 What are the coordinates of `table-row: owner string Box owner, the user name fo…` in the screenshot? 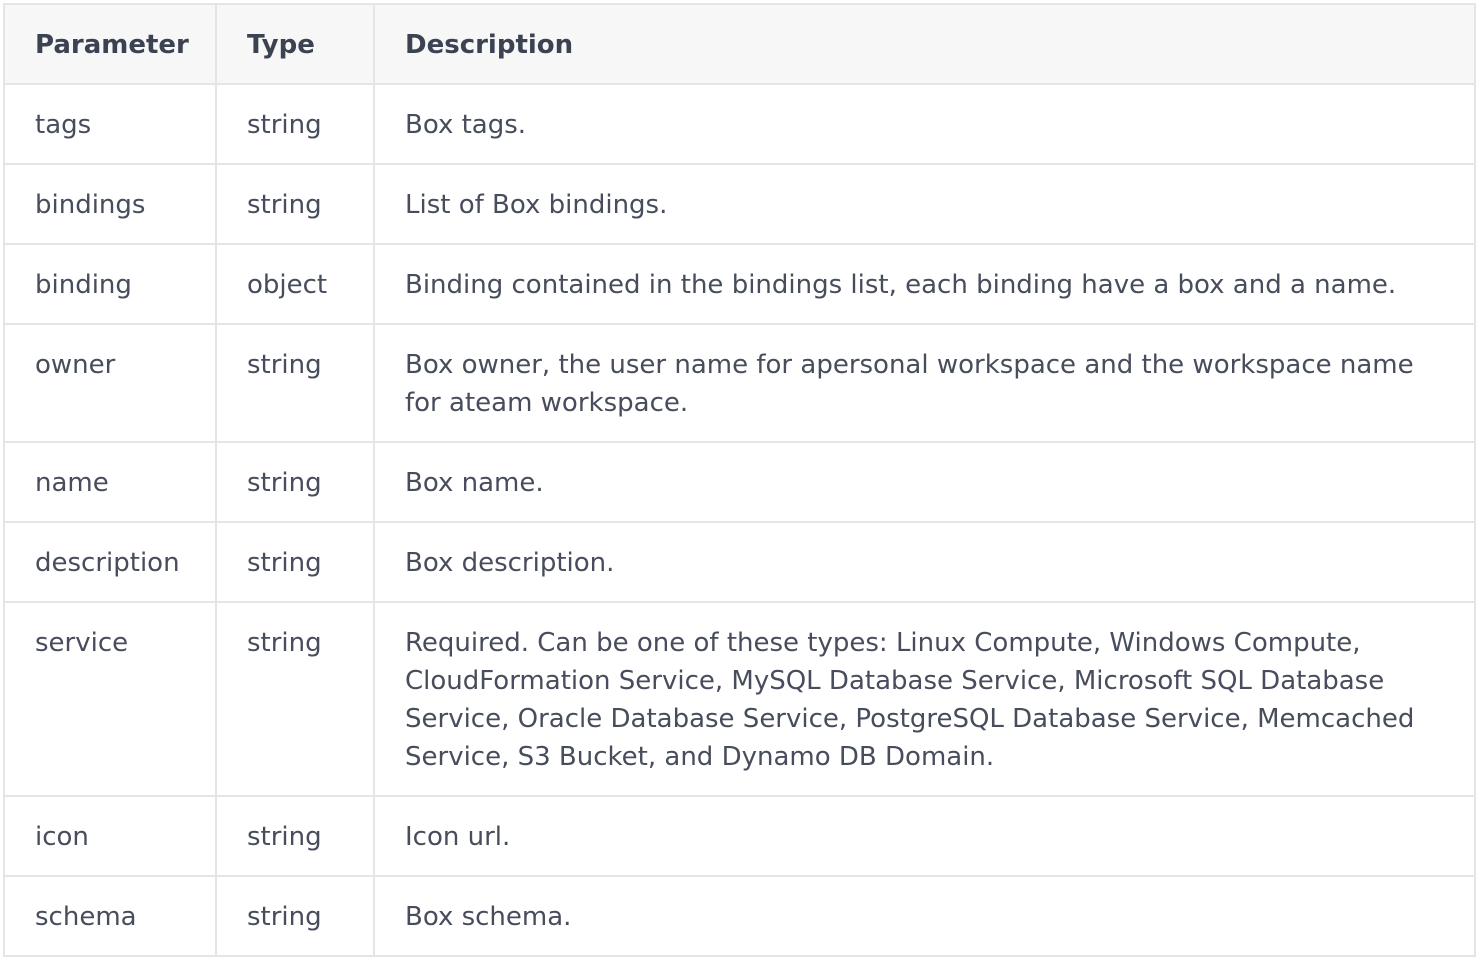 It's located at (739, 383).